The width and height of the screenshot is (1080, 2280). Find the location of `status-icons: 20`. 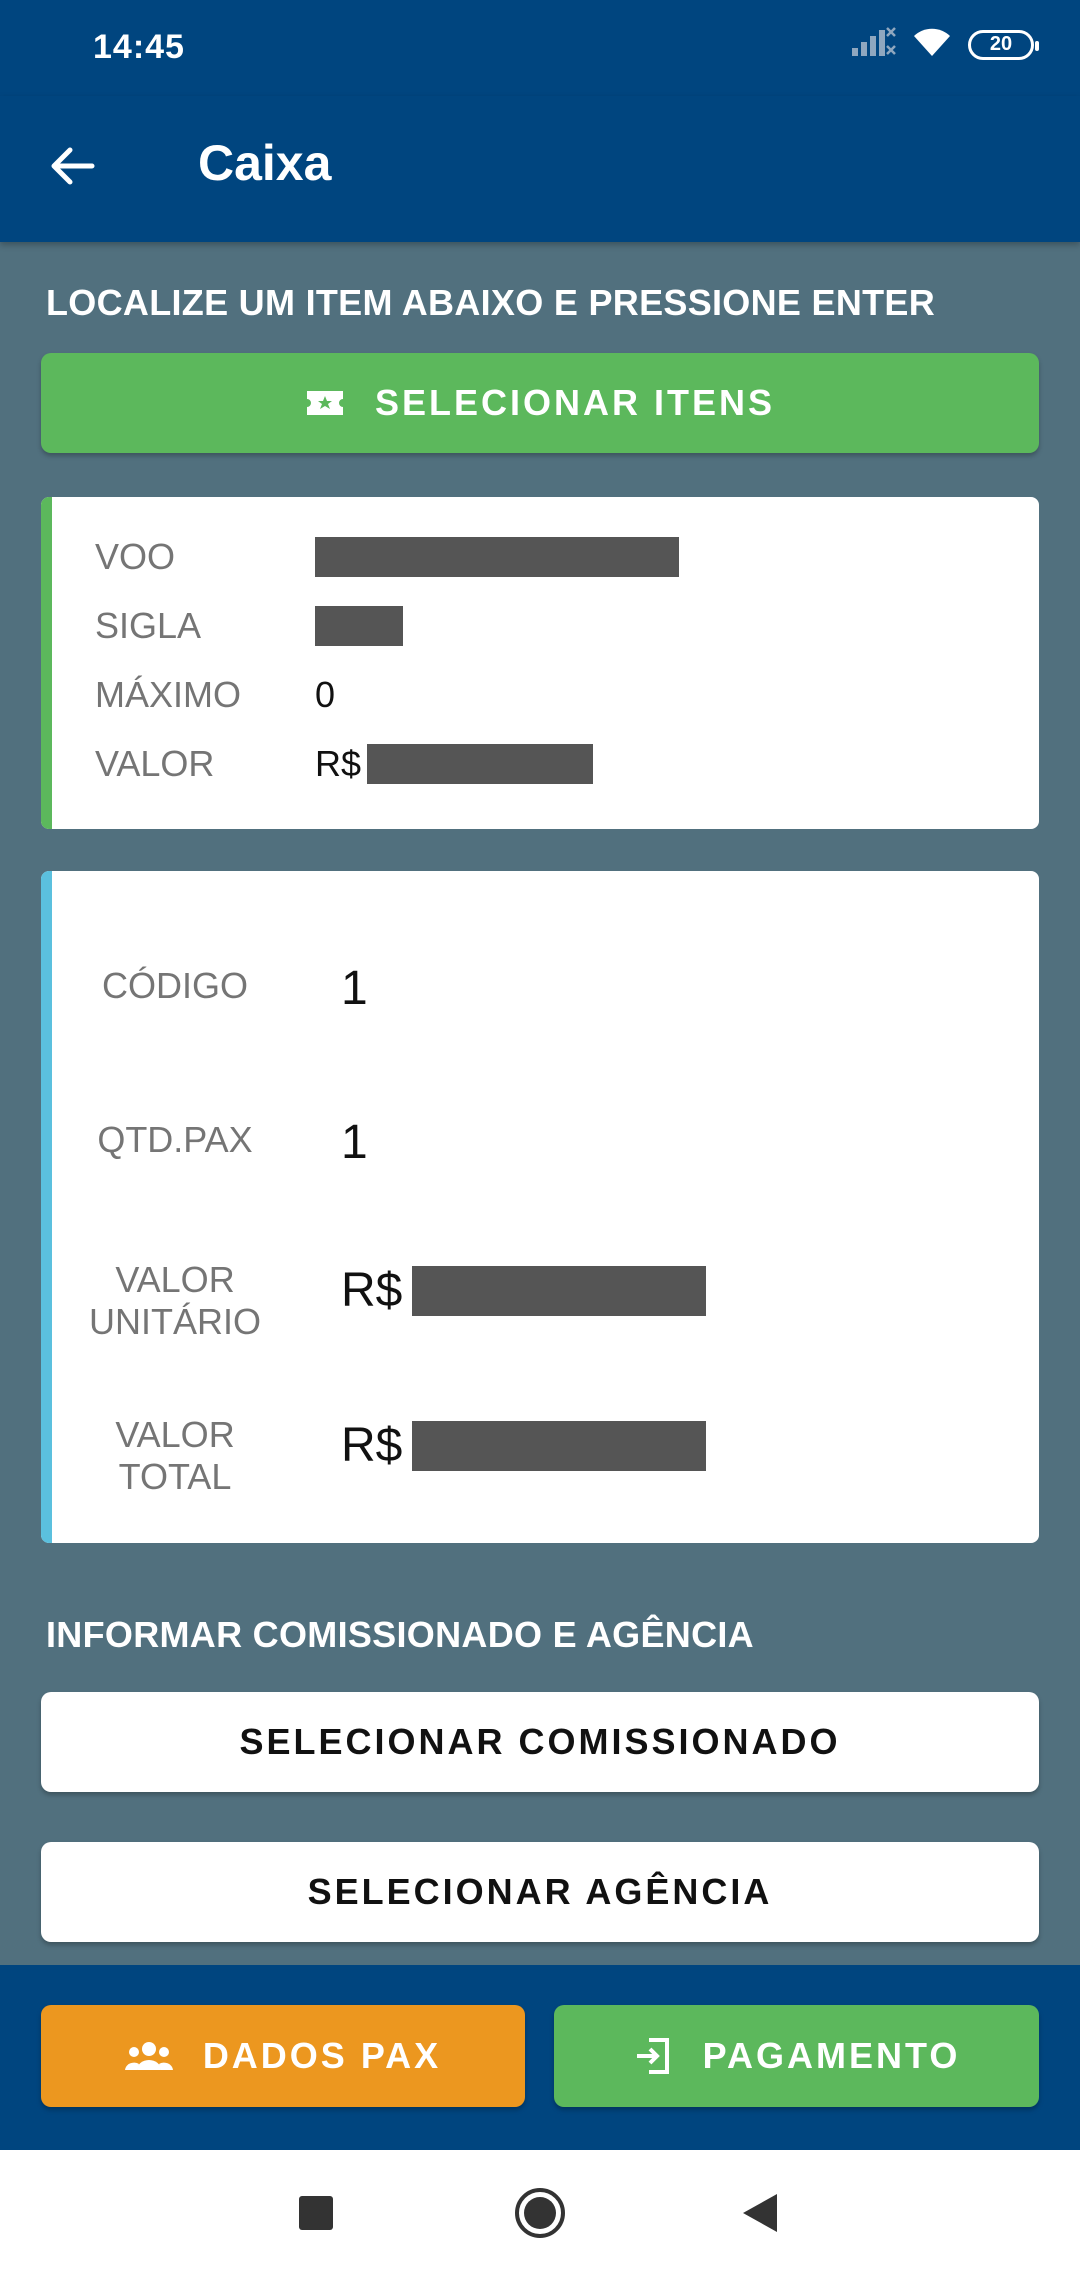

status-icons: 20 is located at coordinates (945, 44).